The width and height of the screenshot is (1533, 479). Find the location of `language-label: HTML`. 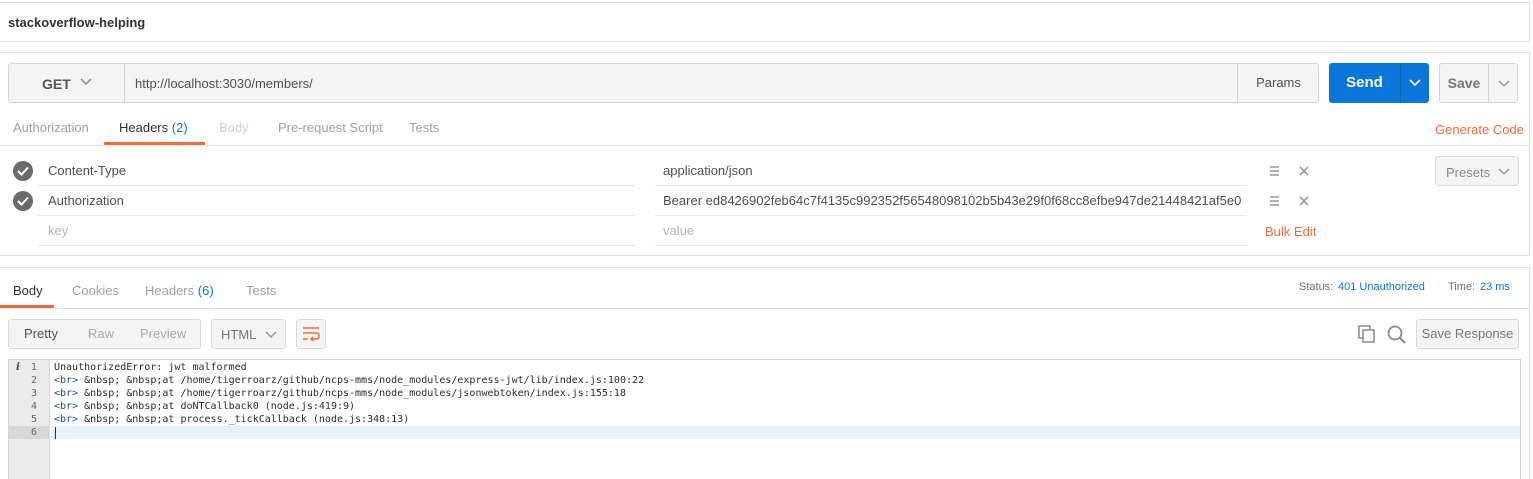

language-label: HTML is located at coordinates (239, 334).